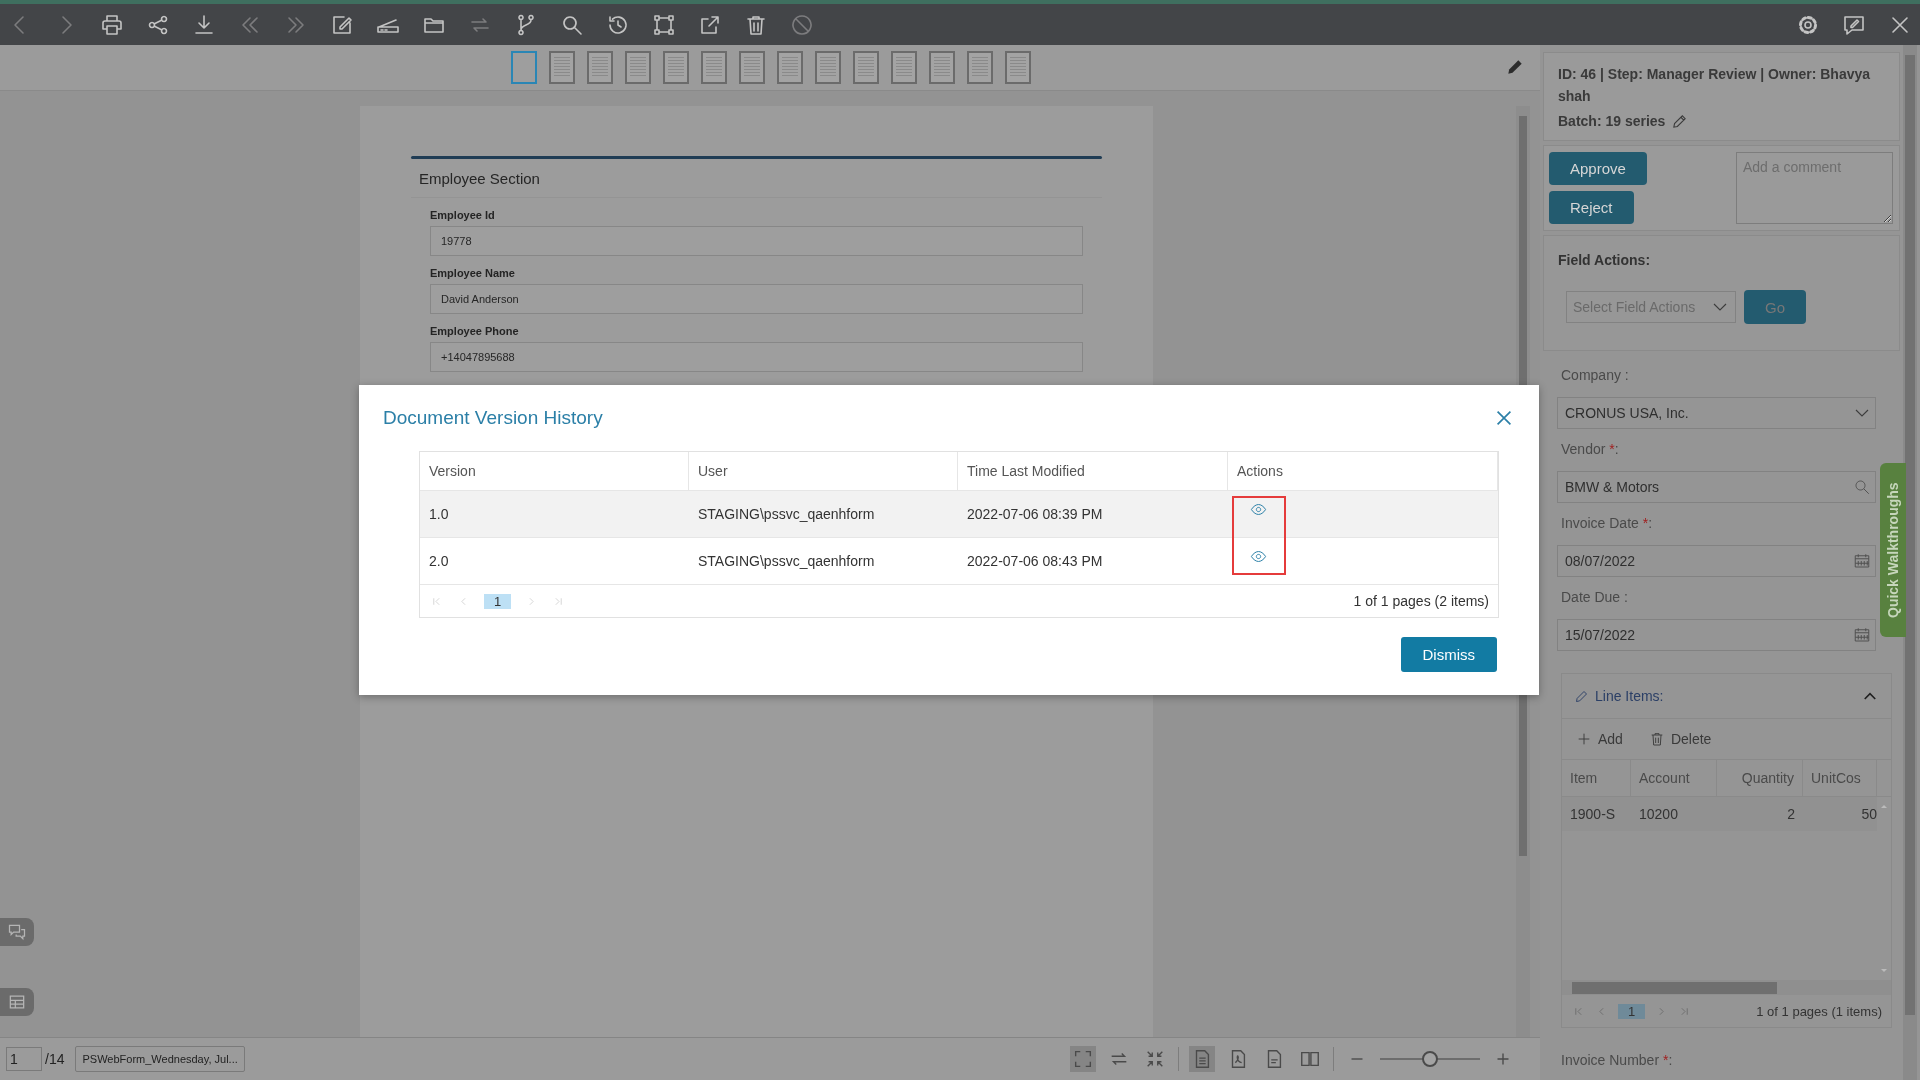 The width and height of the screenshot is (1920, 1080). What do you see at coordinates (554, 471) in the screenshot?
I see `column-header: Version` at bounding box center [554, 471].